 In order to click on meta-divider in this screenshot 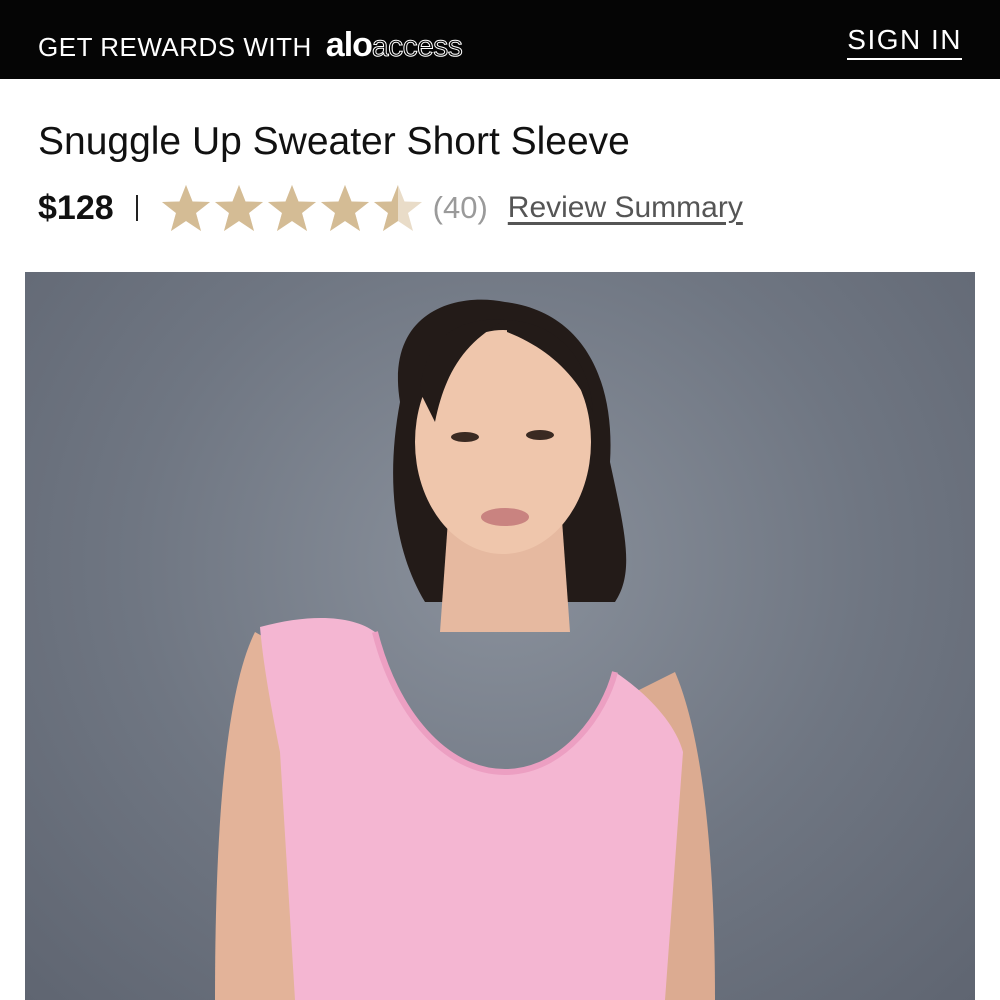, I will do `click(136, 208)`.